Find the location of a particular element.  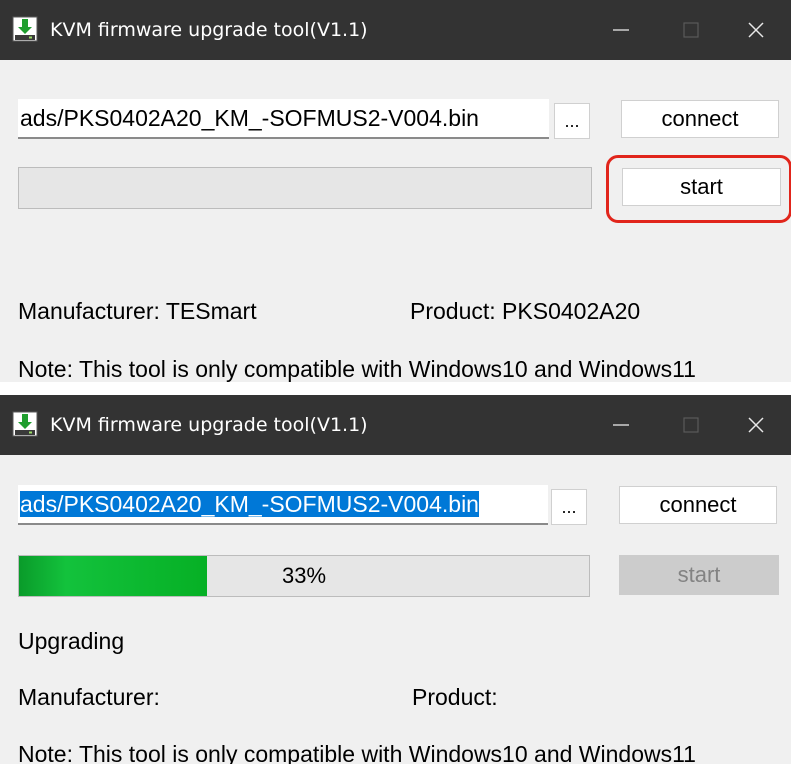

manufacturer-label: Manufacturer: TESmart is located at coordinates (137, 311).